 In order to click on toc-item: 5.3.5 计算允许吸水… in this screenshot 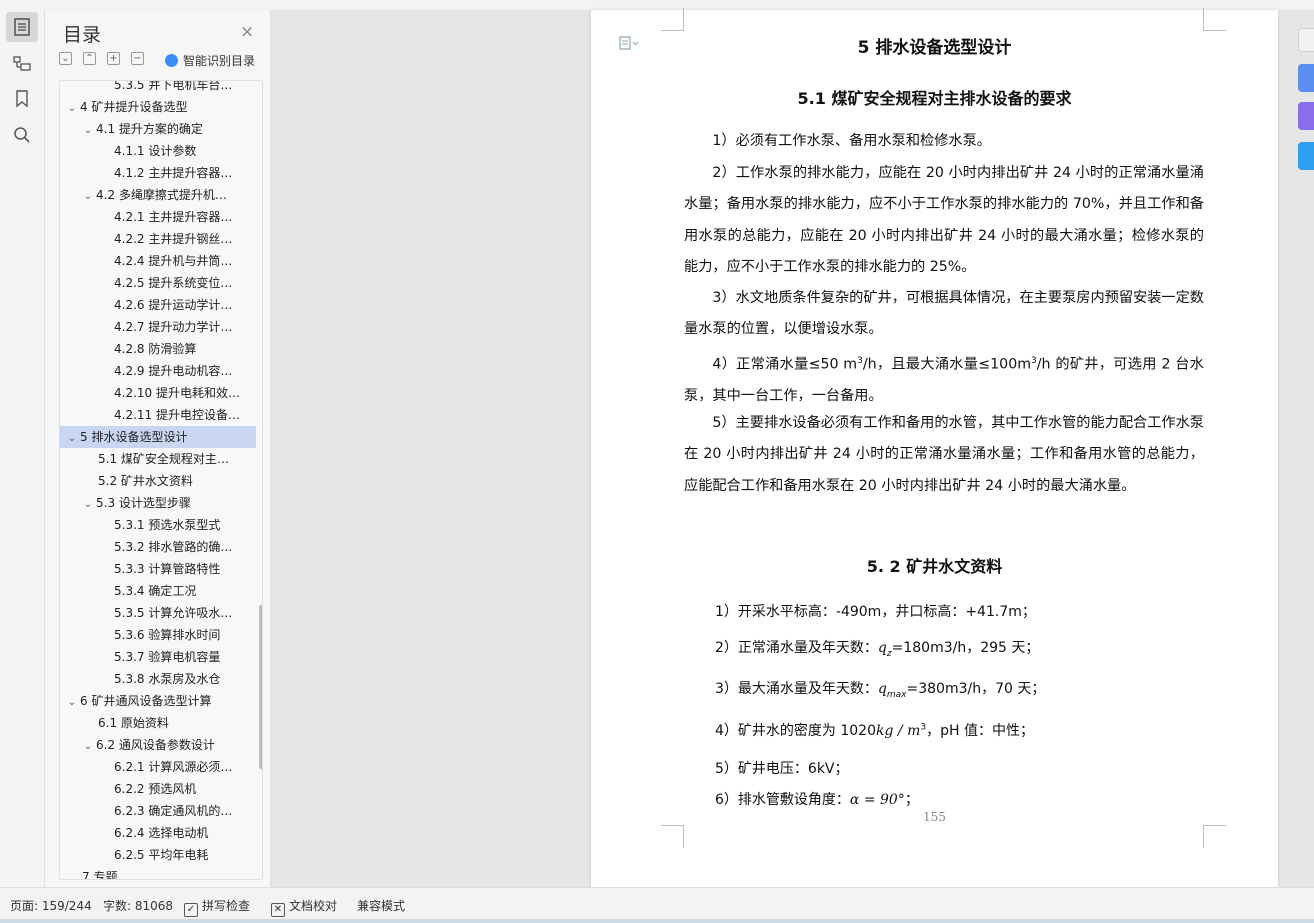, I will do `click(158, 613)`.